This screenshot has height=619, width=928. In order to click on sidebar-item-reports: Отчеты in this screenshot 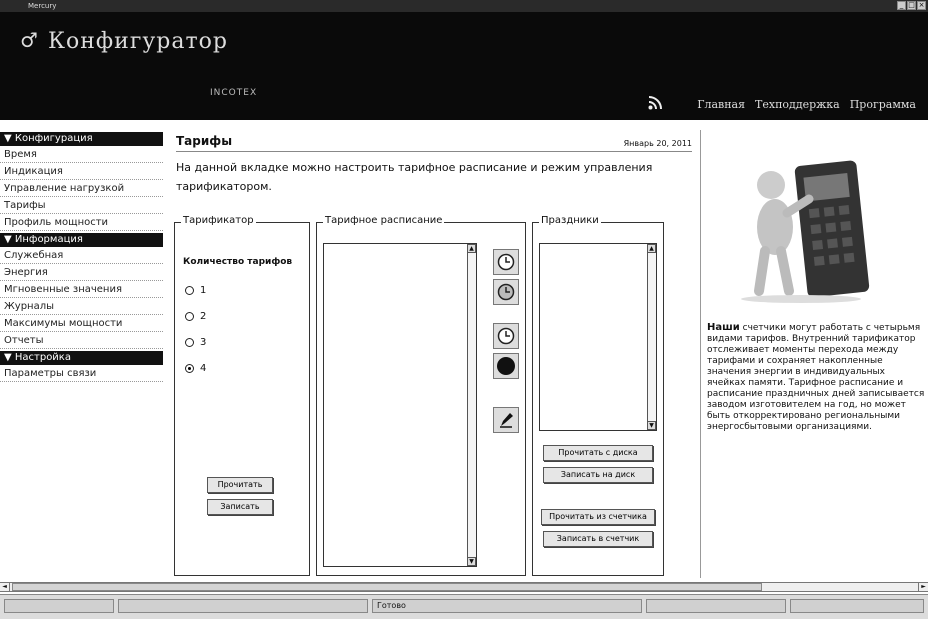, I will do `click(81, 340)`.